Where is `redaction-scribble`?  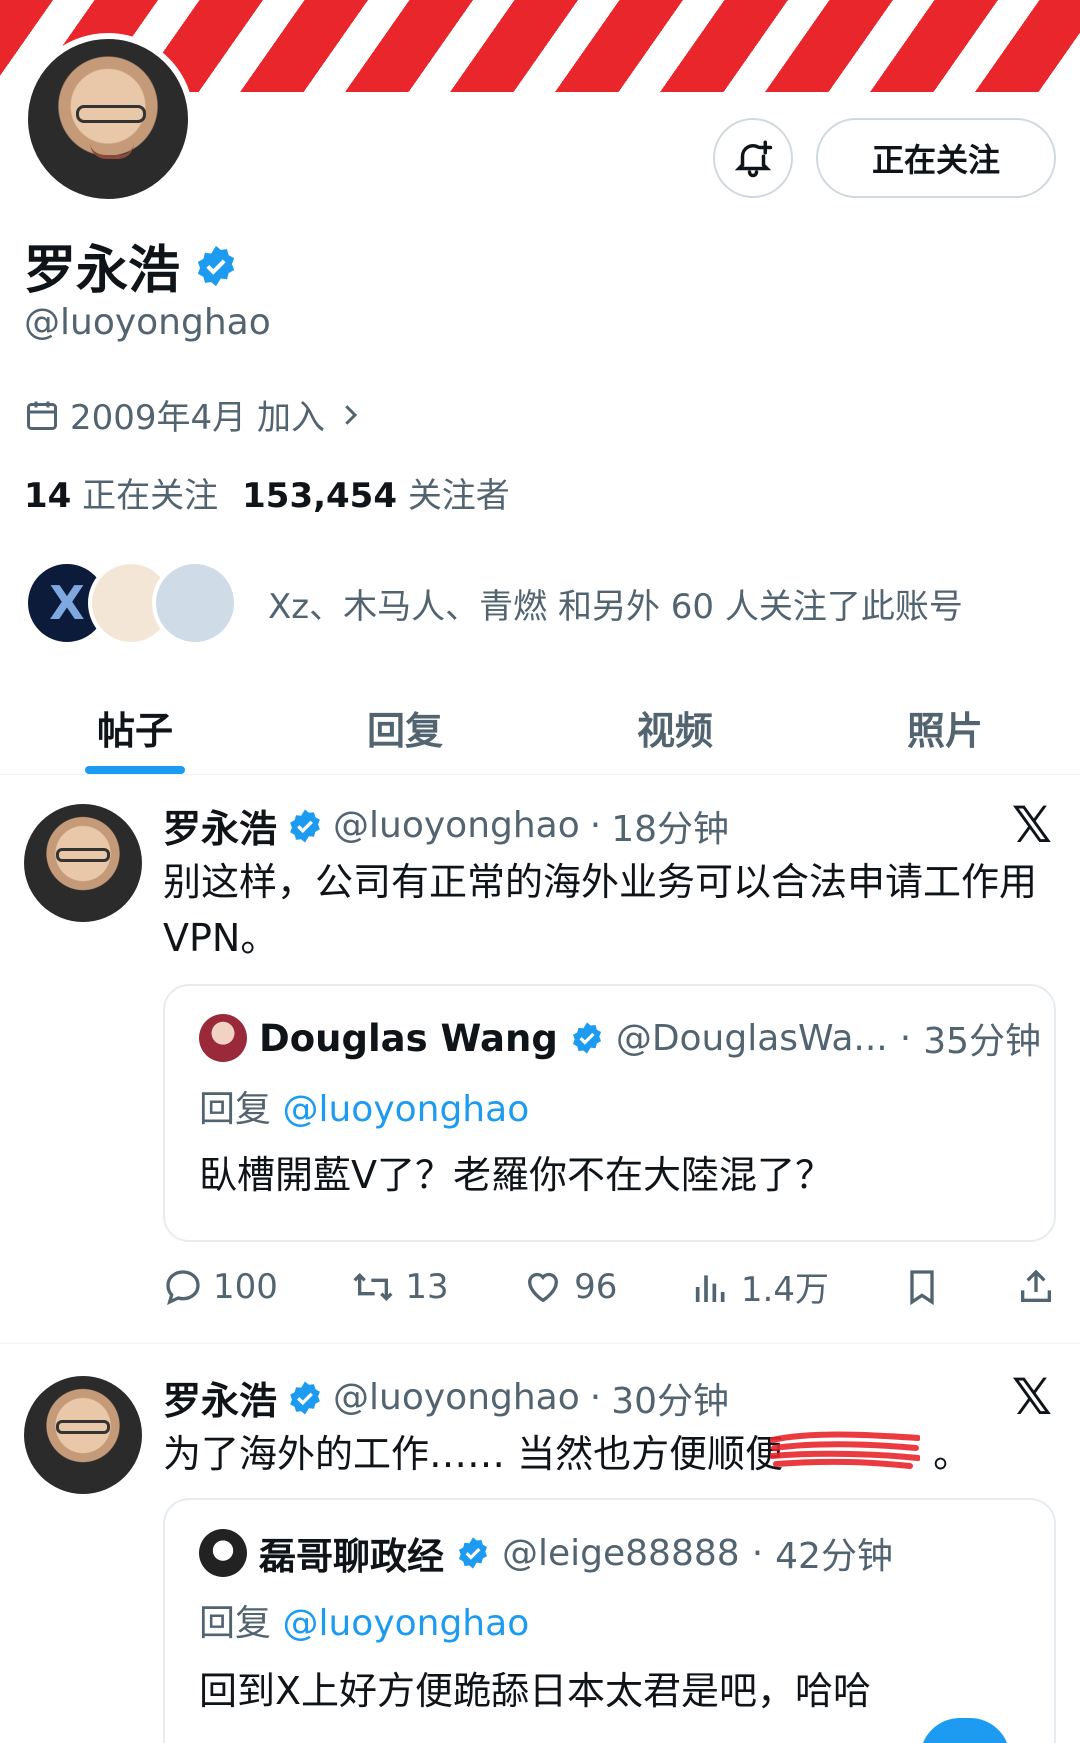 redaction-scribble is located at coordinates (845, 1450).